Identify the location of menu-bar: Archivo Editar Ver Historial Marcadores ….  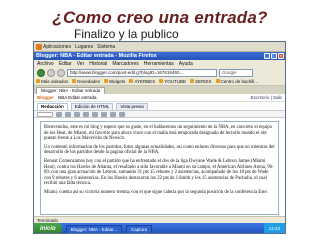
(159, 63).